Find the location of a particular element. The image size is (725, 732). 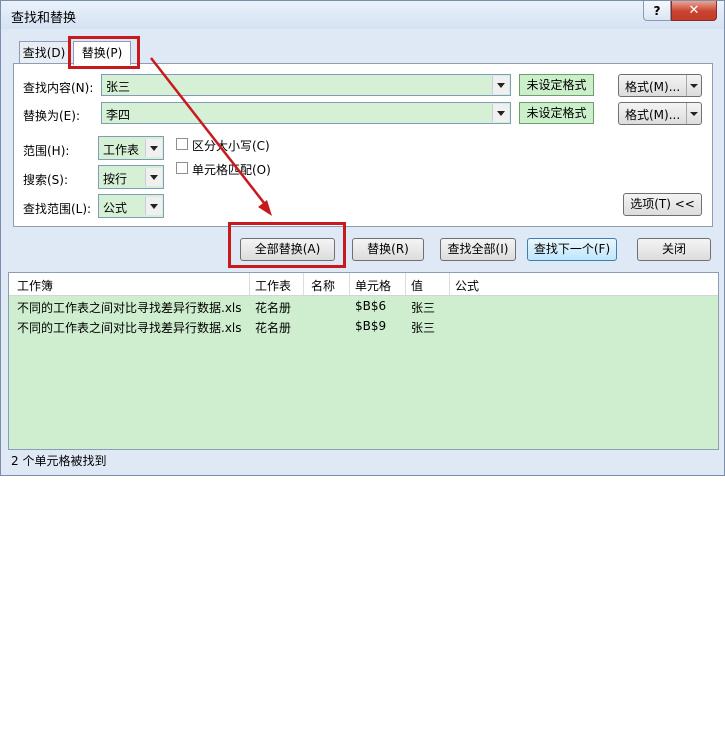

arrow-line is located at coordinates (209, 133).